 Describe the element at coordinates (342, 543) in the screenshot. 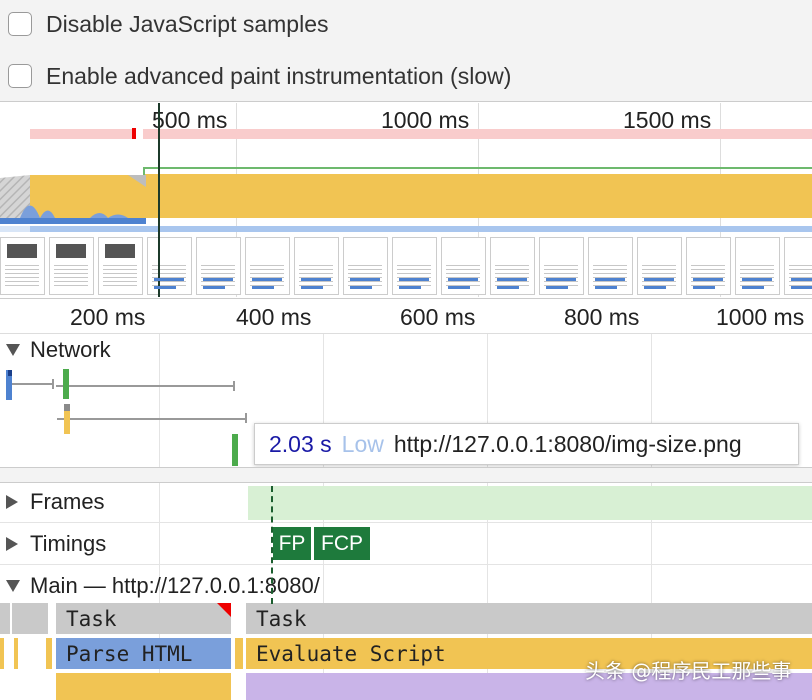

I see `fcp-marker: FCP` at that location.